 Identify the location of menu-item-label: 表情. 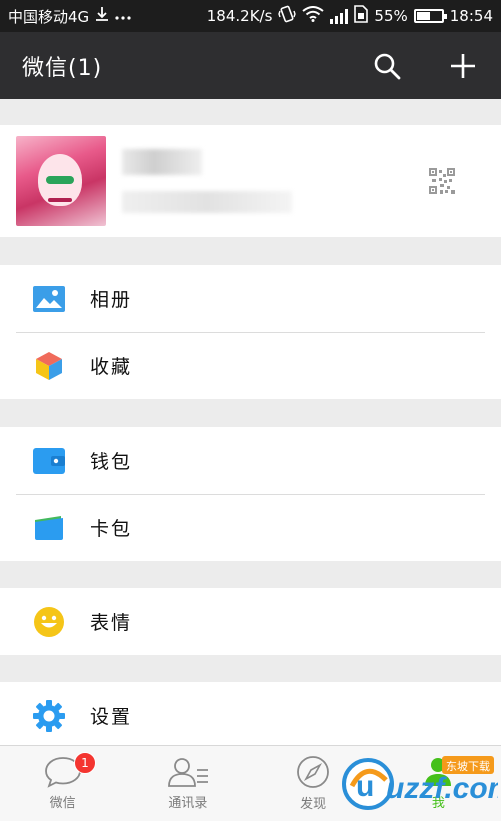
(111, 623).